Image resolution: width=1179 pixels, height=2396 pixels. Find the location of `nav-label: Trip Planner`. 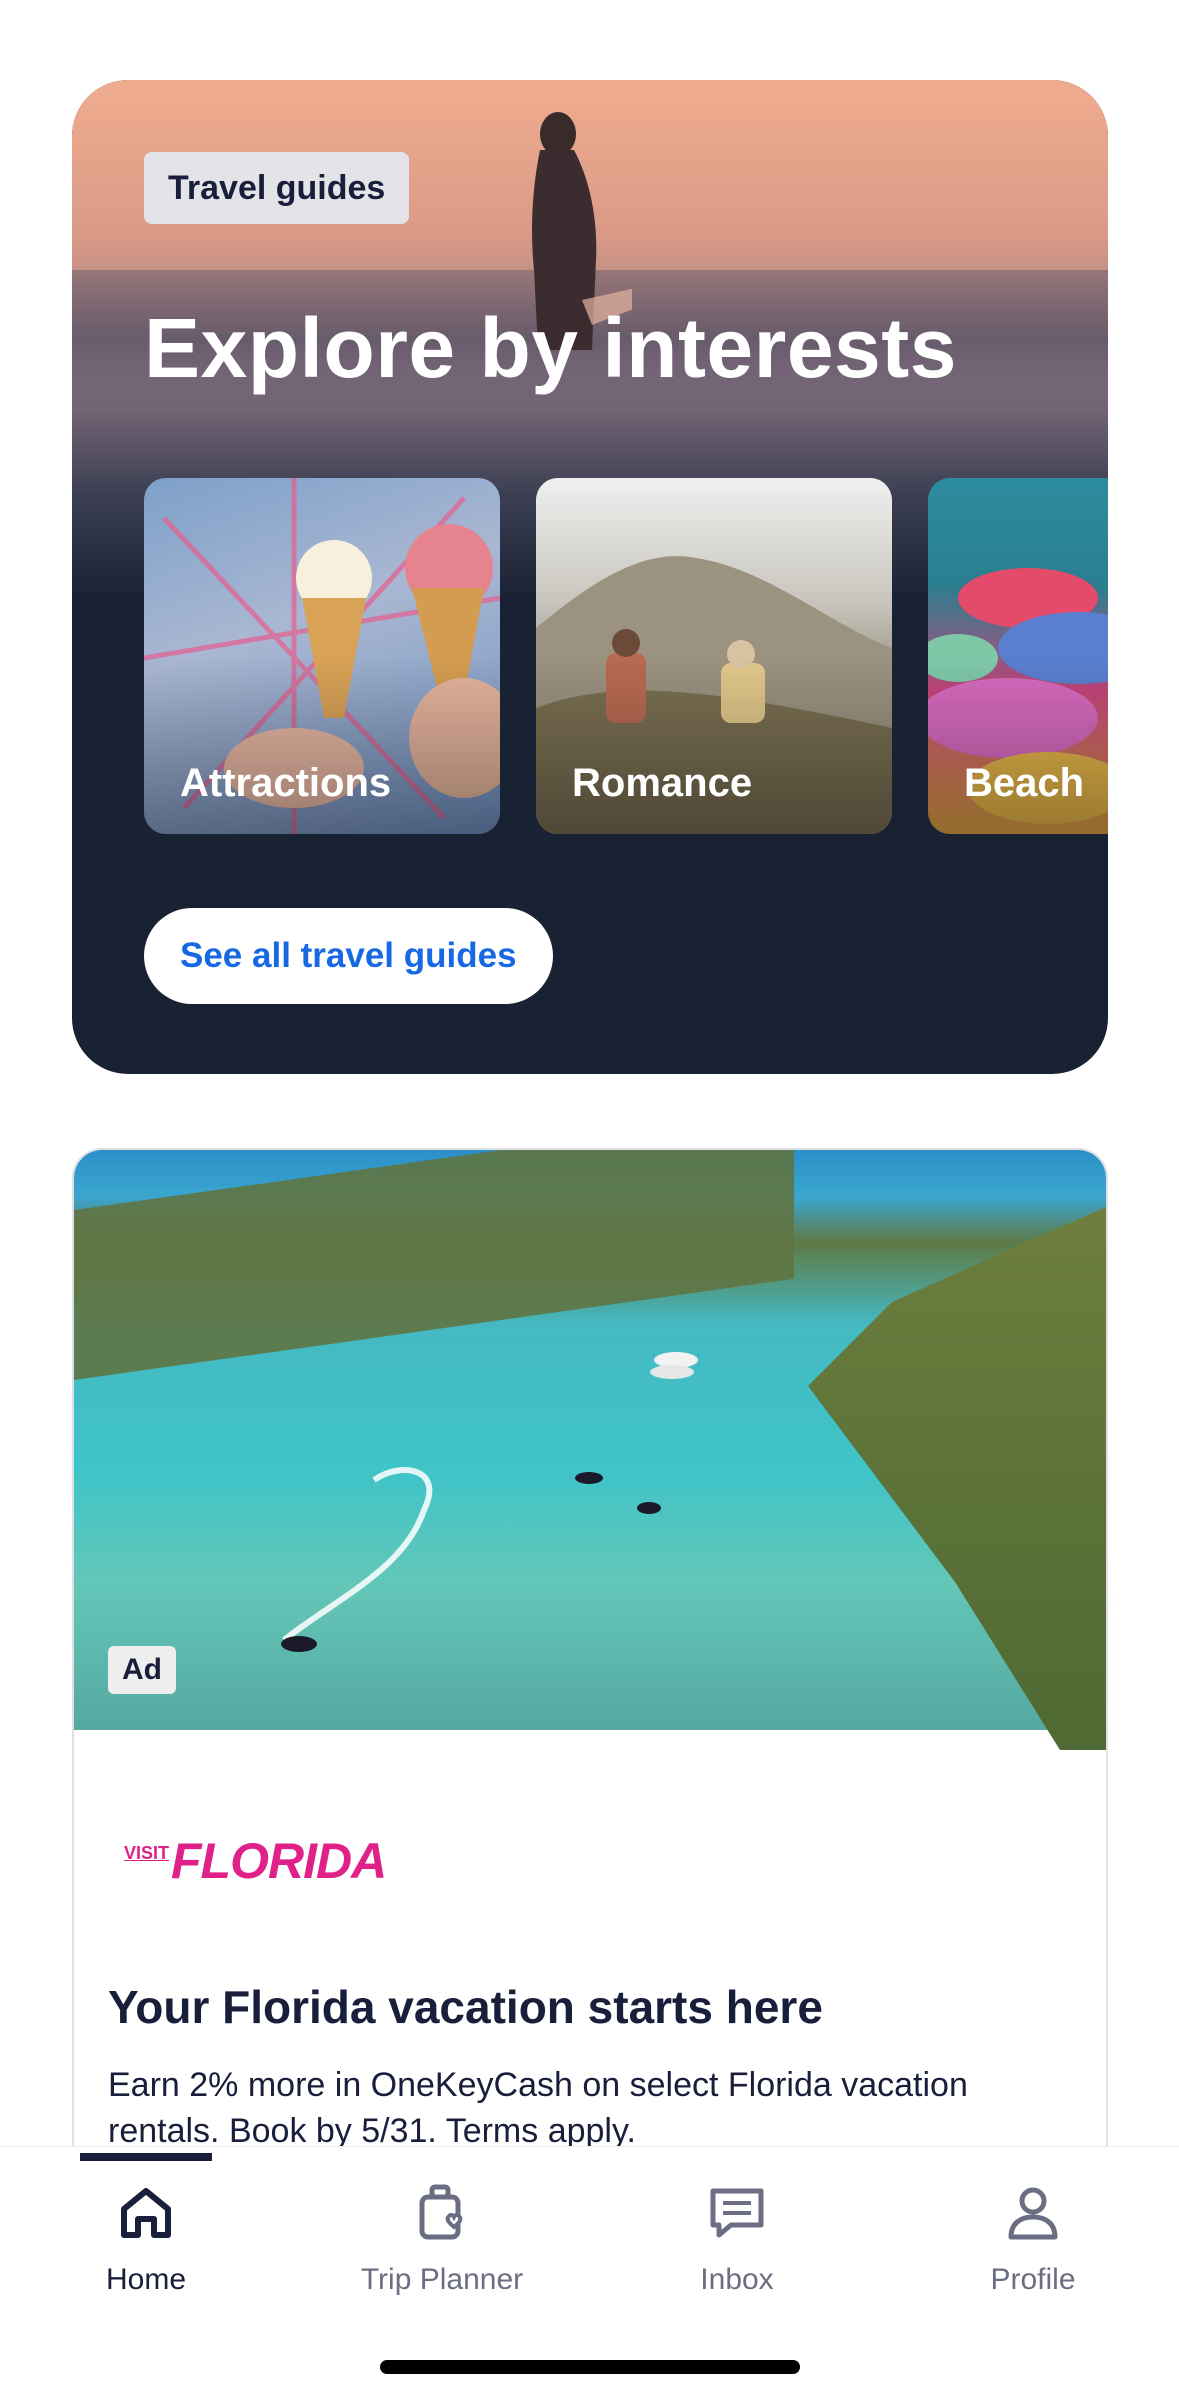

nav-label: Trip Planner is located at coordinates (442, 2279).